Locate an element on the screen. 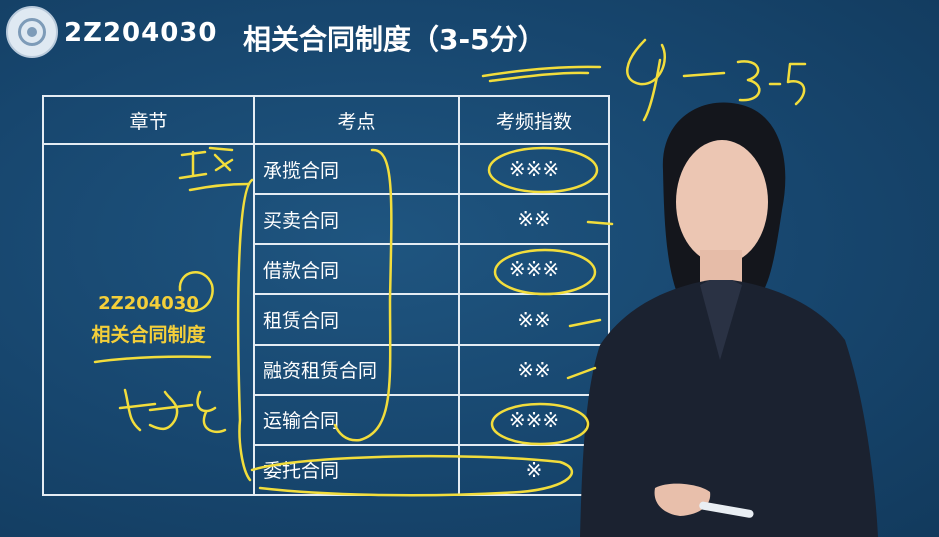 The height and width of the screenshot is (537, 939). column-header-topic: 考点 is located at coordinates (356, 120).